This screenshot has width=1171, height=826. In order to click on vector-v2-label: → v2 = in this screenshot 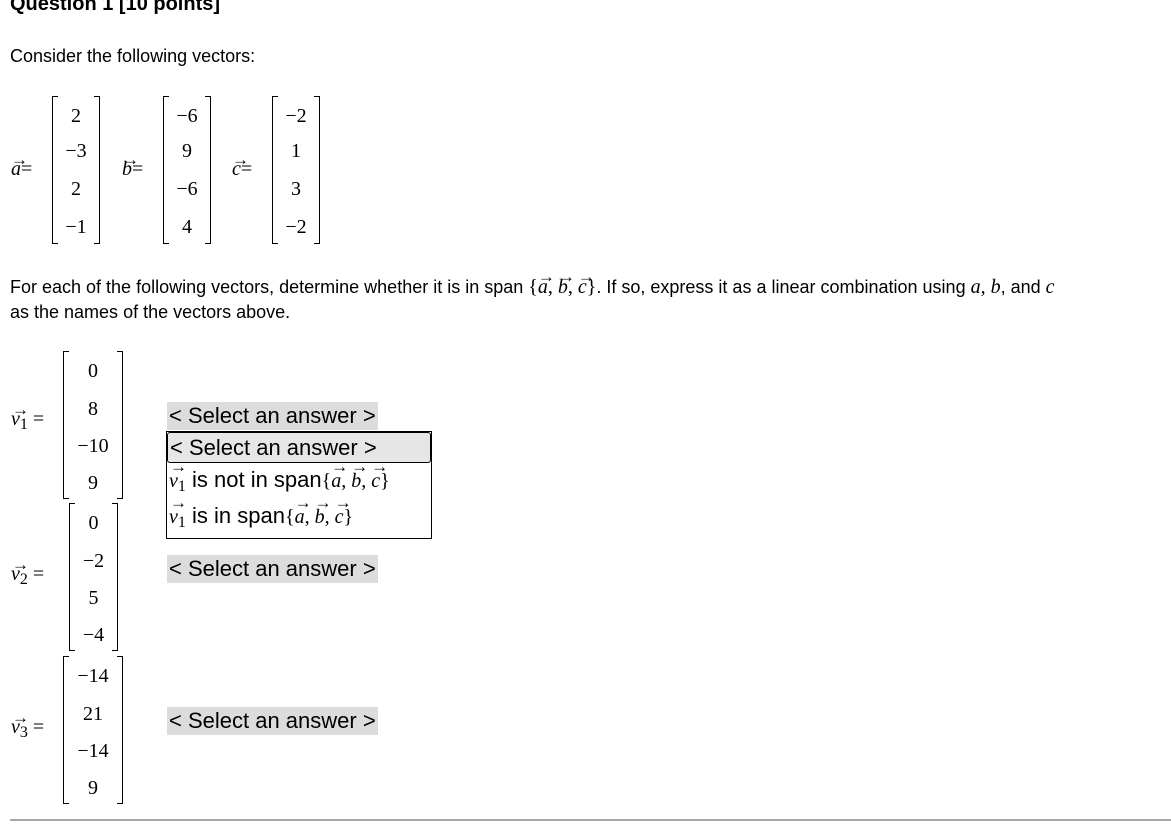, I will do `click(28, 571)`.